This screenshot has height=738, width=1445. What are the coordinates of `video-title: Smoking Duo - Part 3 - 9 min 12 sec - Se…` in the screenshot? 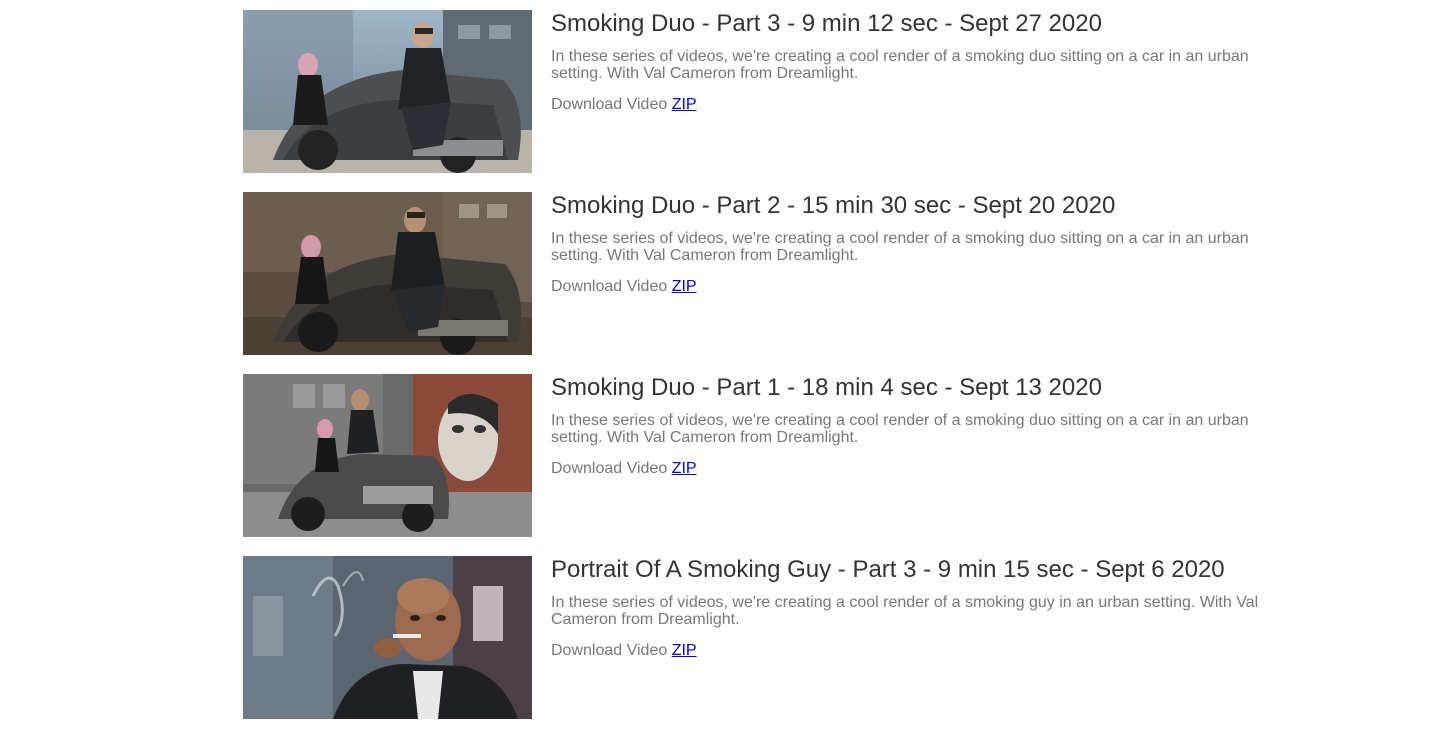 It's located at (826, 23).